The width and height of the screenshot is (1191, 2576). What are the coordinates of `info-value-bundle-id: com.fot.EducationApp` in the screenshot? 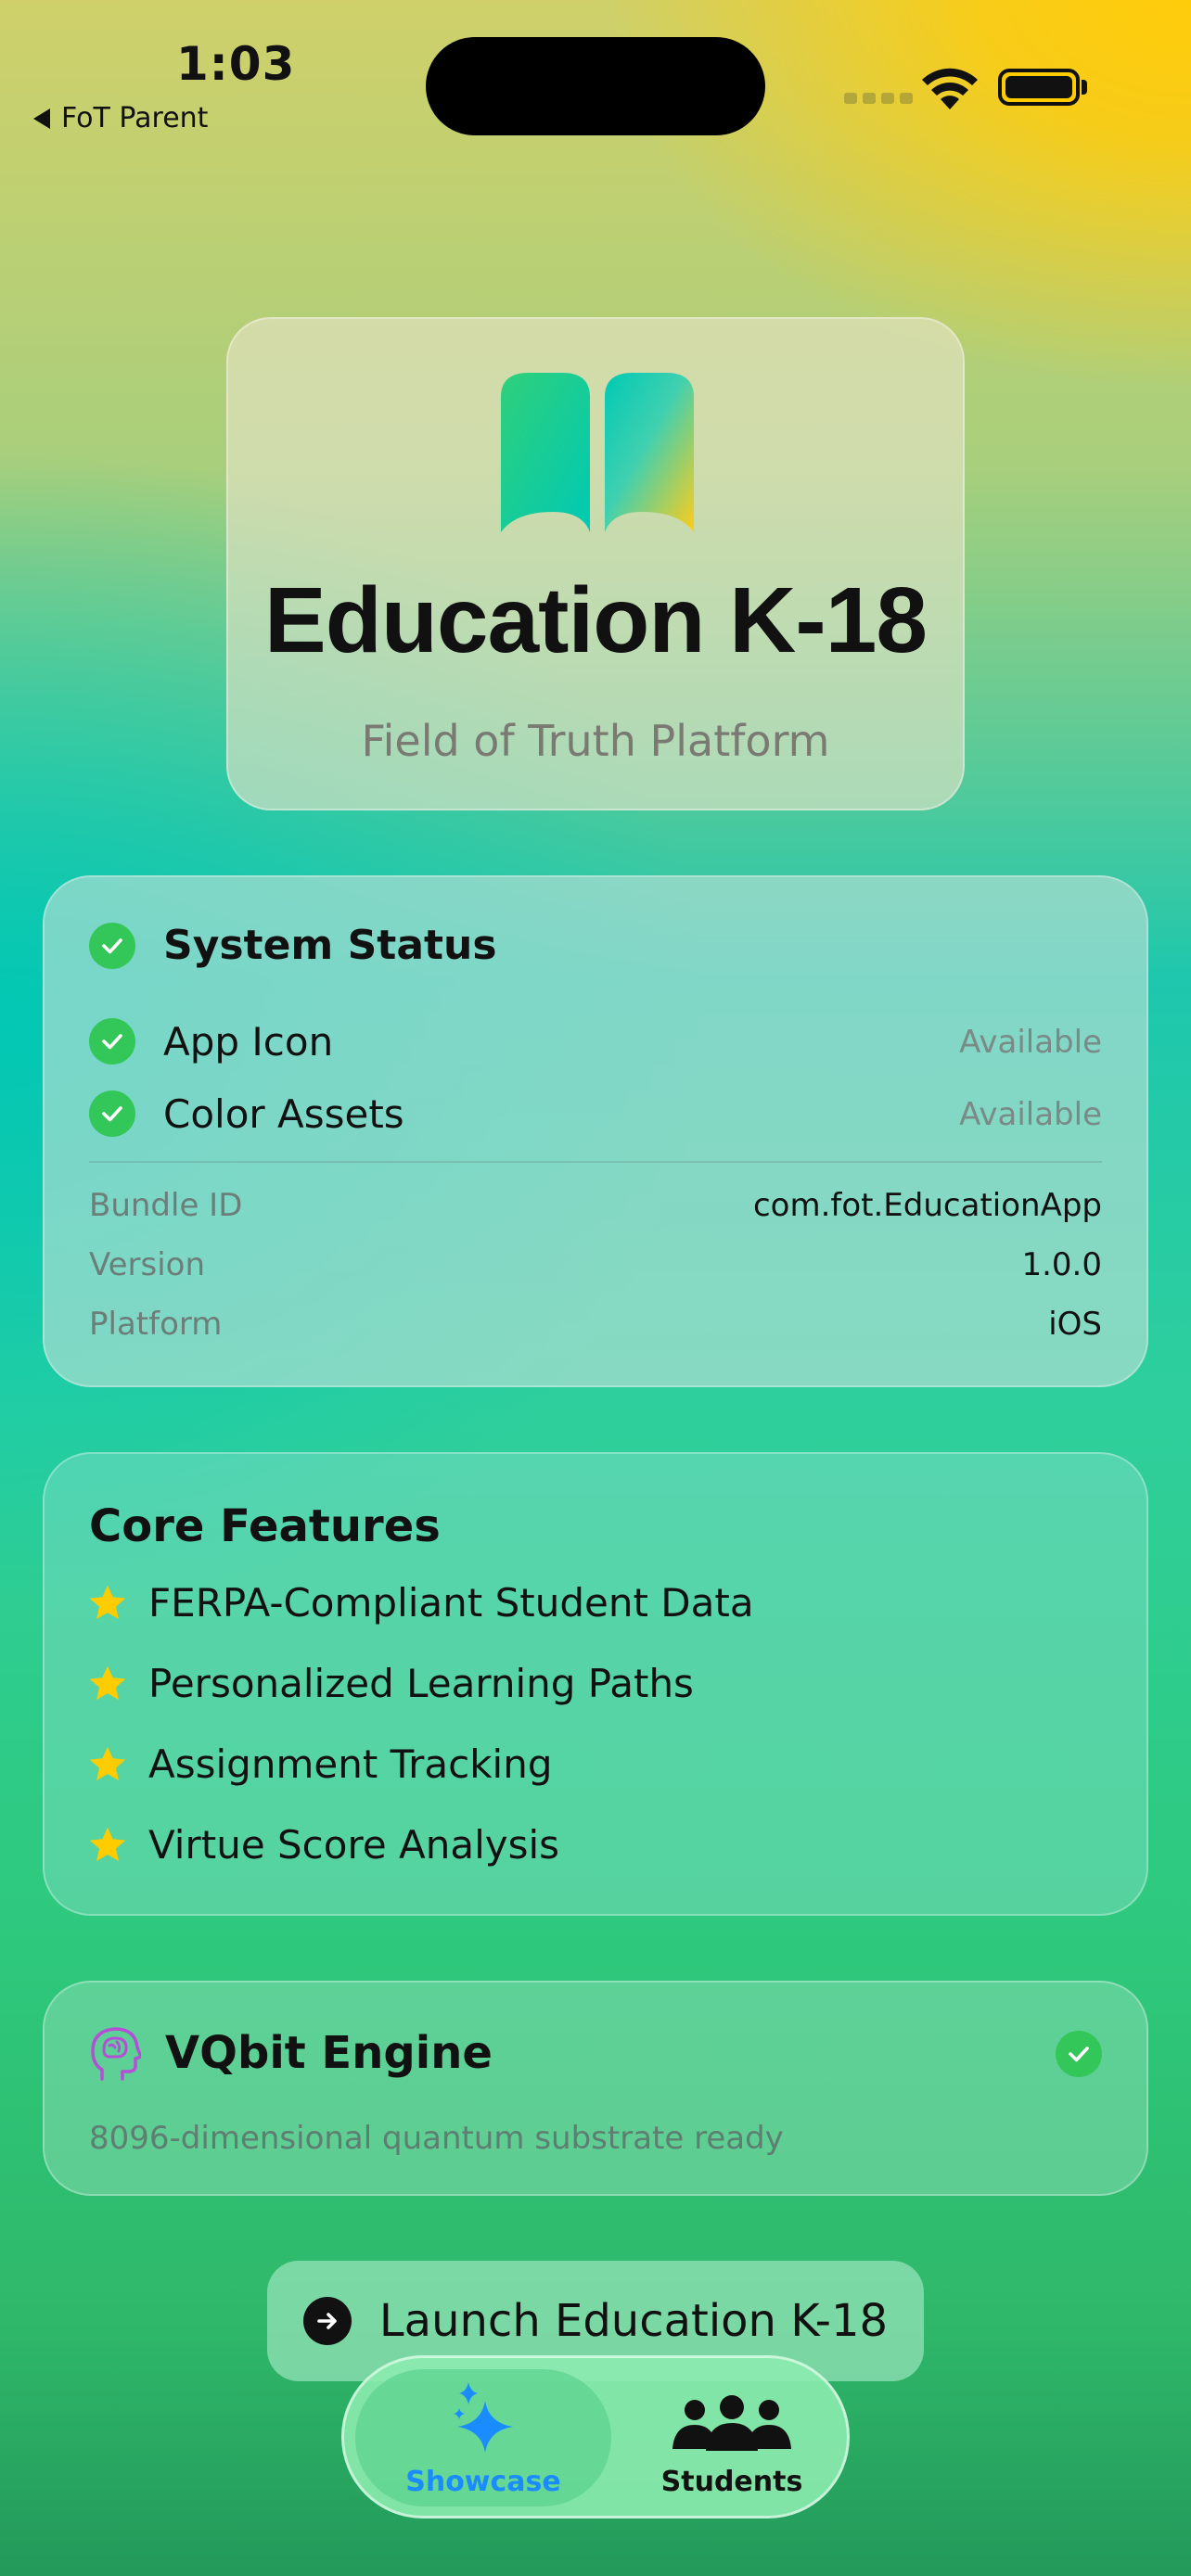 It's located at (927, 1205).